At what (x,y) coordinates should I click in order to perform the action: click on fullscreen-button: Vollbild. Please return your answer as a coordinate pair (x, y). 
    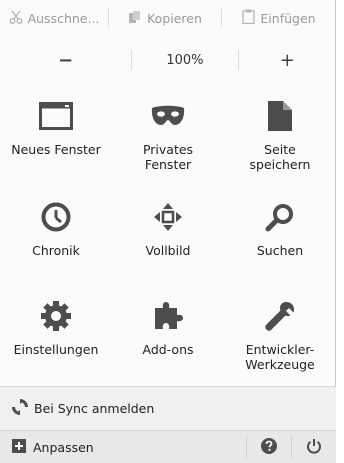
    Looking at the image, I should click on (168, 227).